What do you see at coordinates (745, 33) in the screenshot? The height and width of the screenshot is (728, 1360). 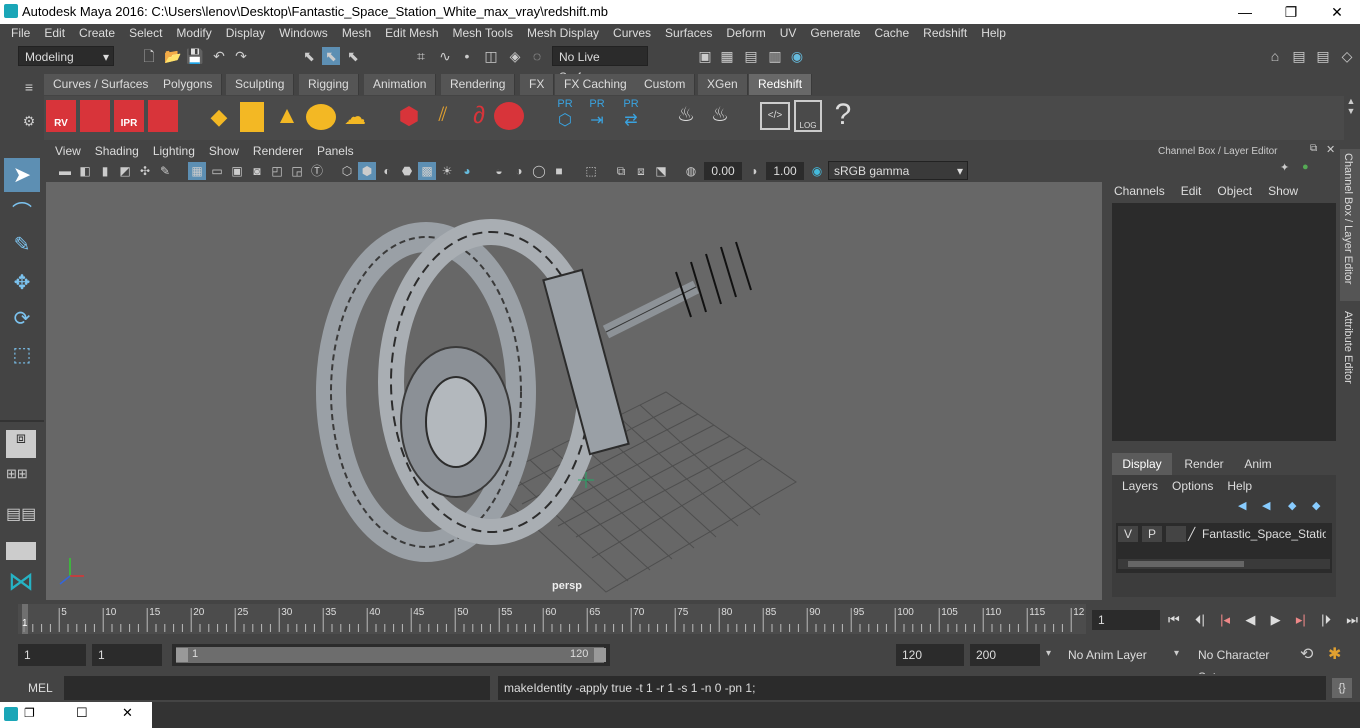 I see `menu-deform: Deform` at bounding box center [745, 33].